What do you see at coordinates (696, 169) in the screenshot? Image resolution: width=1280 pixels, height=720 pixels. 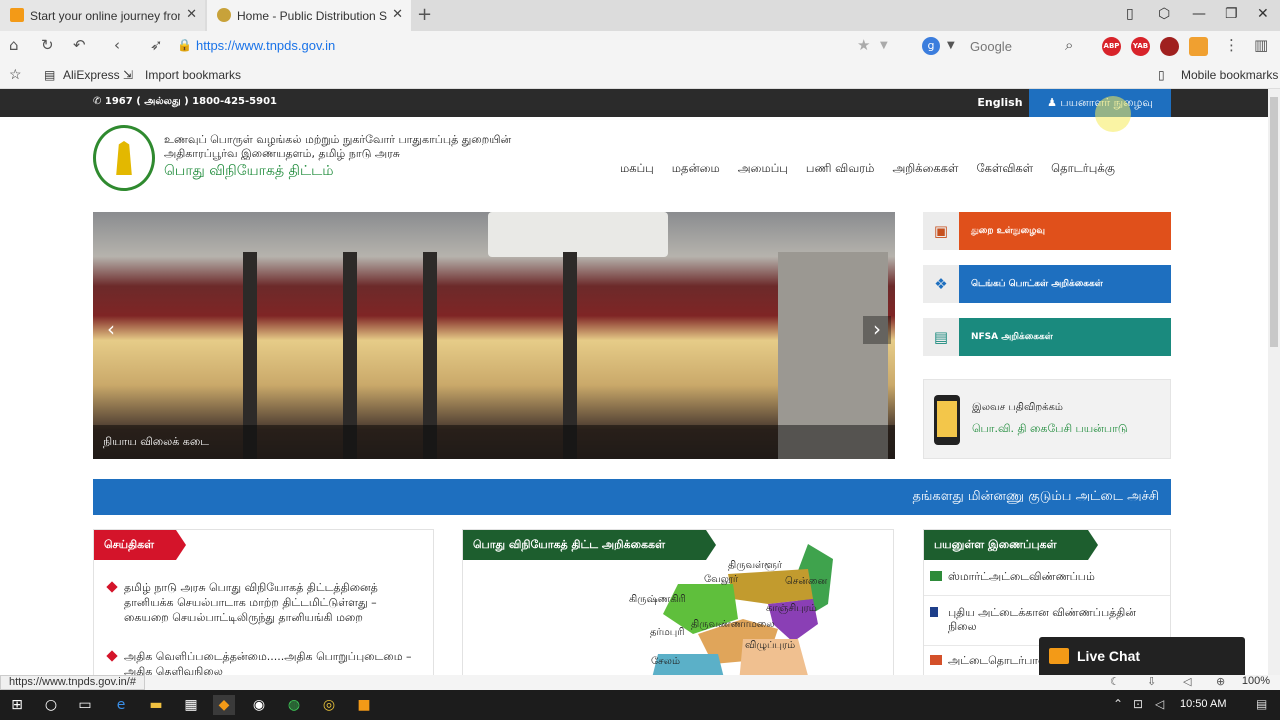 I see `nav-about: மதன்மை` at bounding box center [696, 169].